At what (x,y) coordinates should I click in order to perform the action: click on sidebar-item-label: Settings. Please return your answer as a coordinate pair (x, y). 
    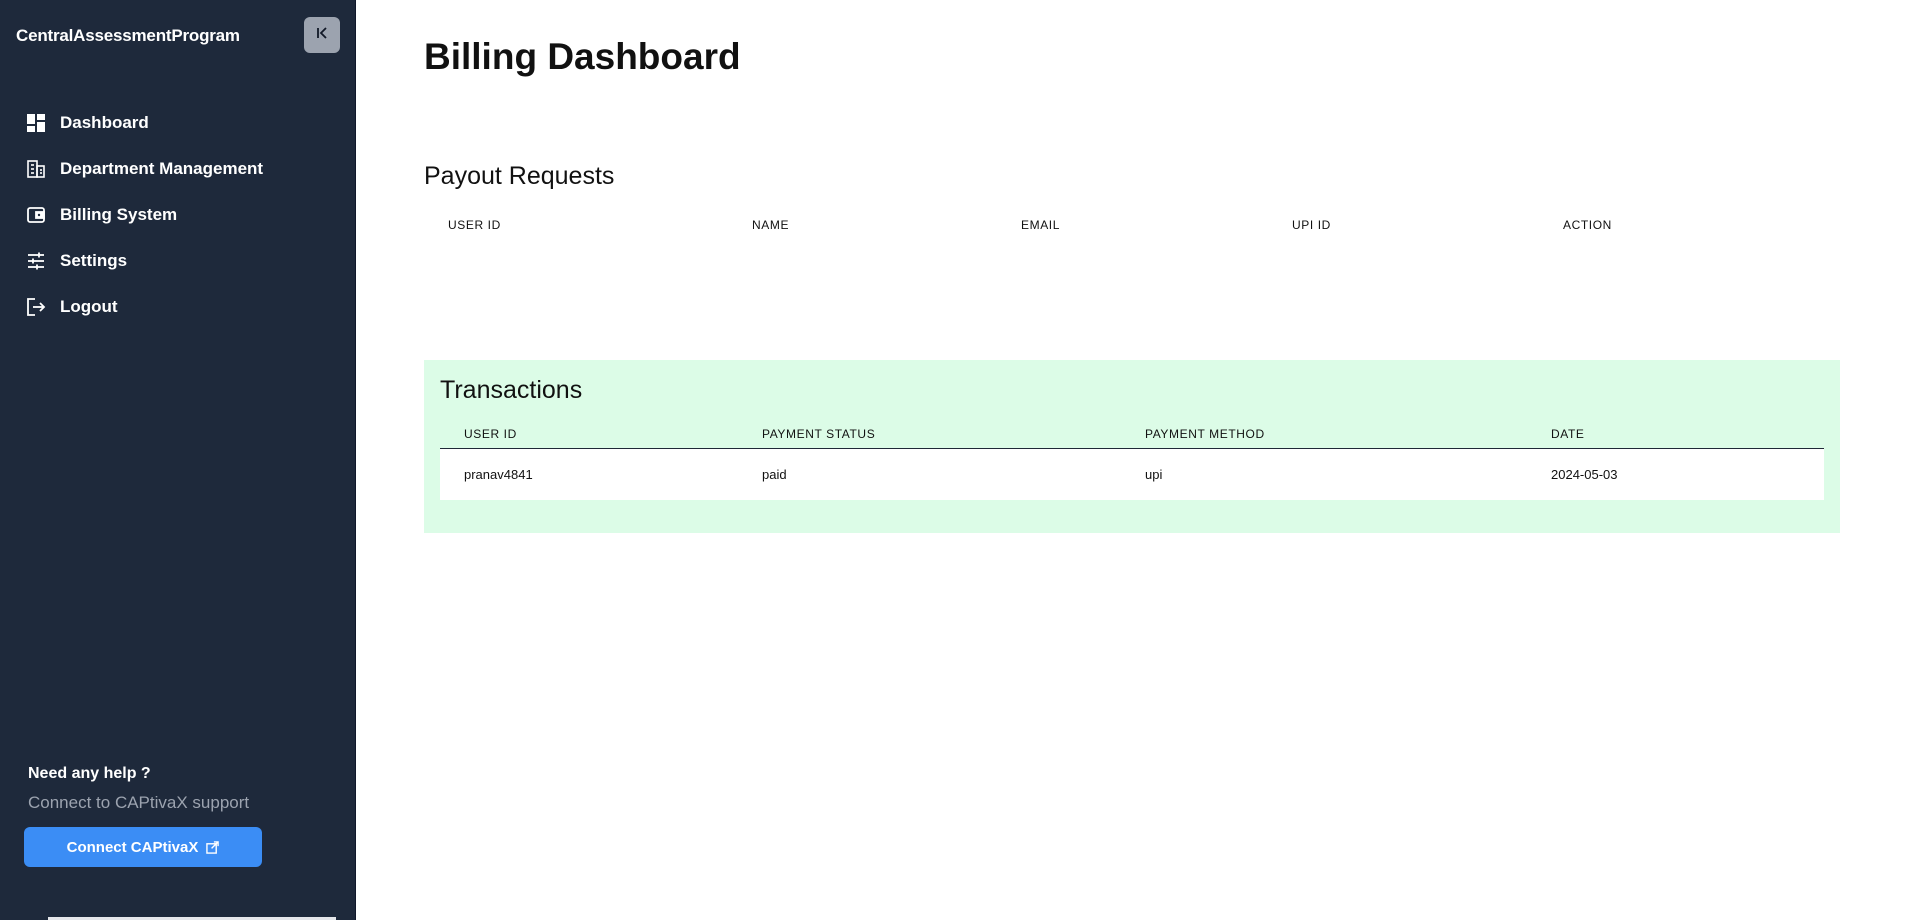
    Looking at the image, I should click on (94, 260).